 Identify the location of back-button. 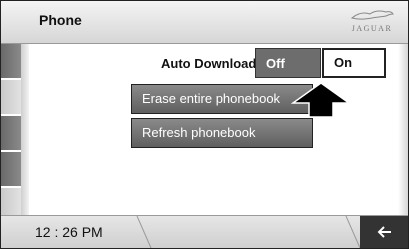
(384, 232).